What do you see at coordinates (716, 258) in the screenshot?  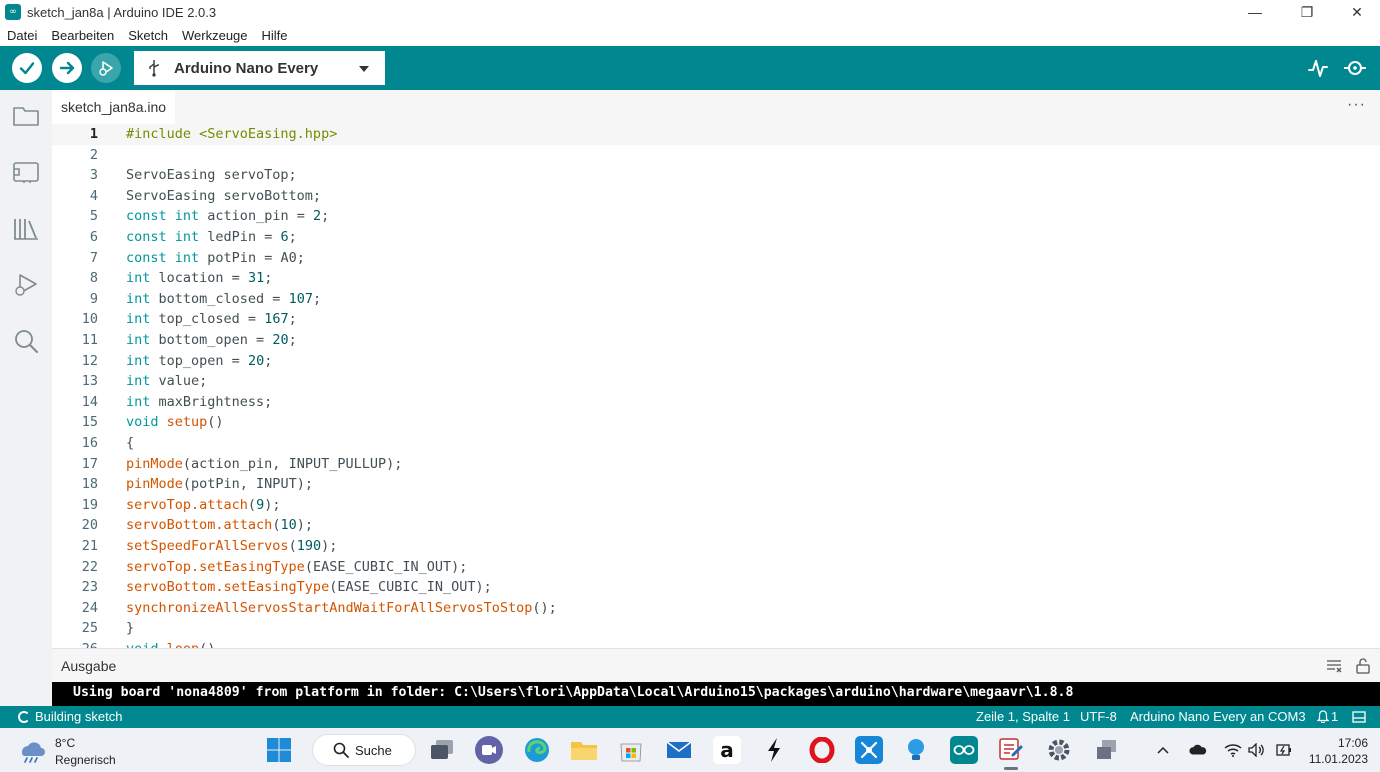 I see `code-line: 7 const int potPin = A0;` at bounding box center [716, 258].